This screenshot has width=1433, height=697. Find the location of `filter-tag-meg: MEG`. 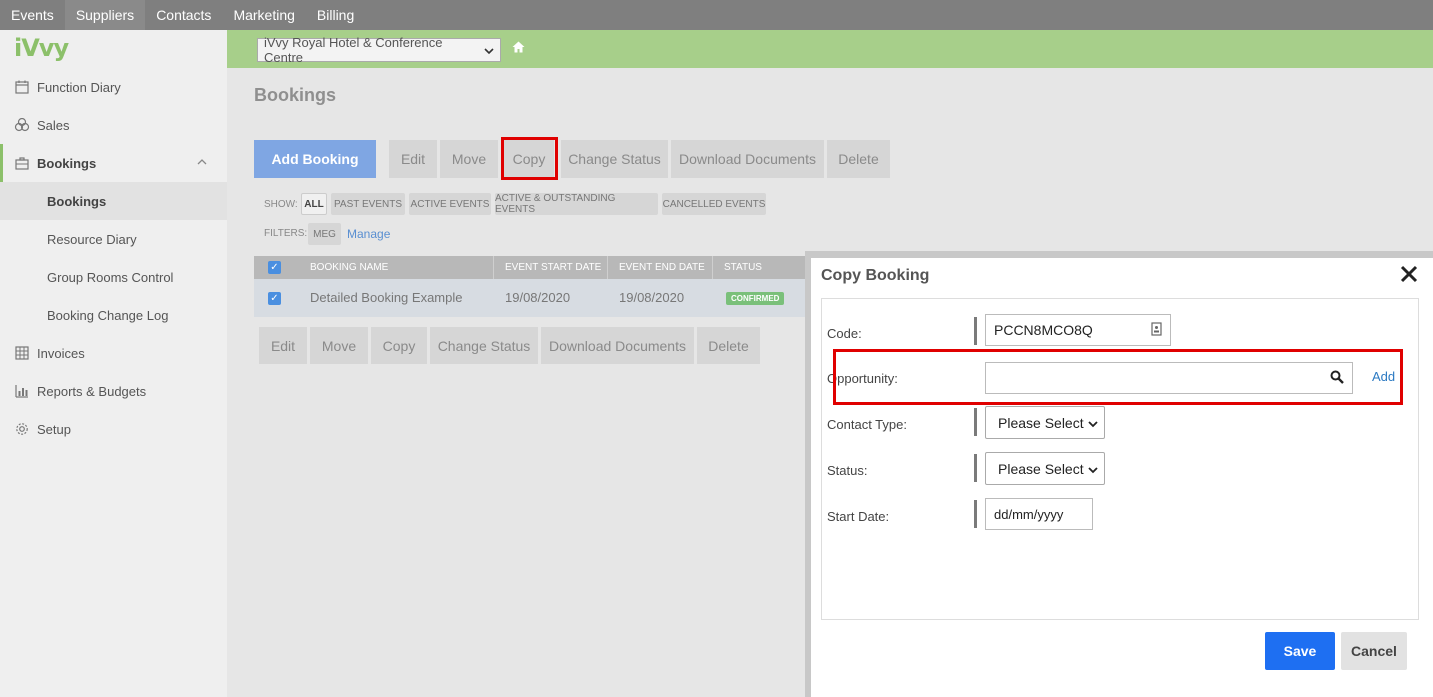

filter-tag-meg: MEG is located at coordinates (324, 234).